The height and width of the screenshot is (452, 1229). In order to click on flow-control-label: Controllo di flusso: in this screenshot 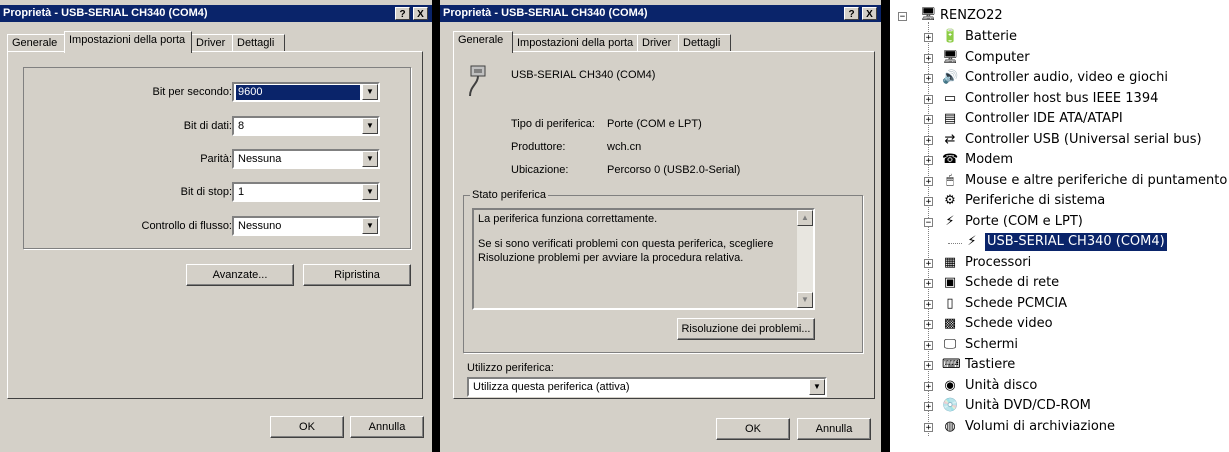, I will do `click(187, 226)`.